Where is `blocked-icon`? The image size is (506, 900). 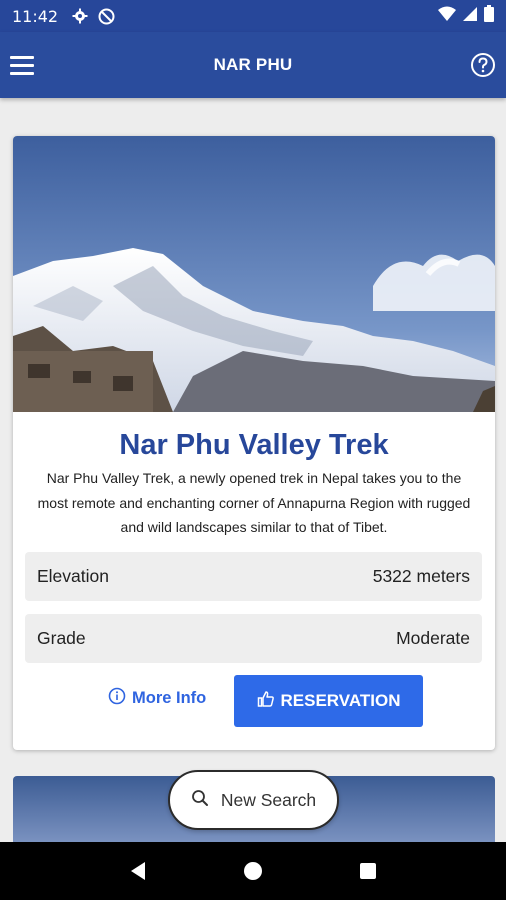
blocked-icon is located at coordinates (106, 16).